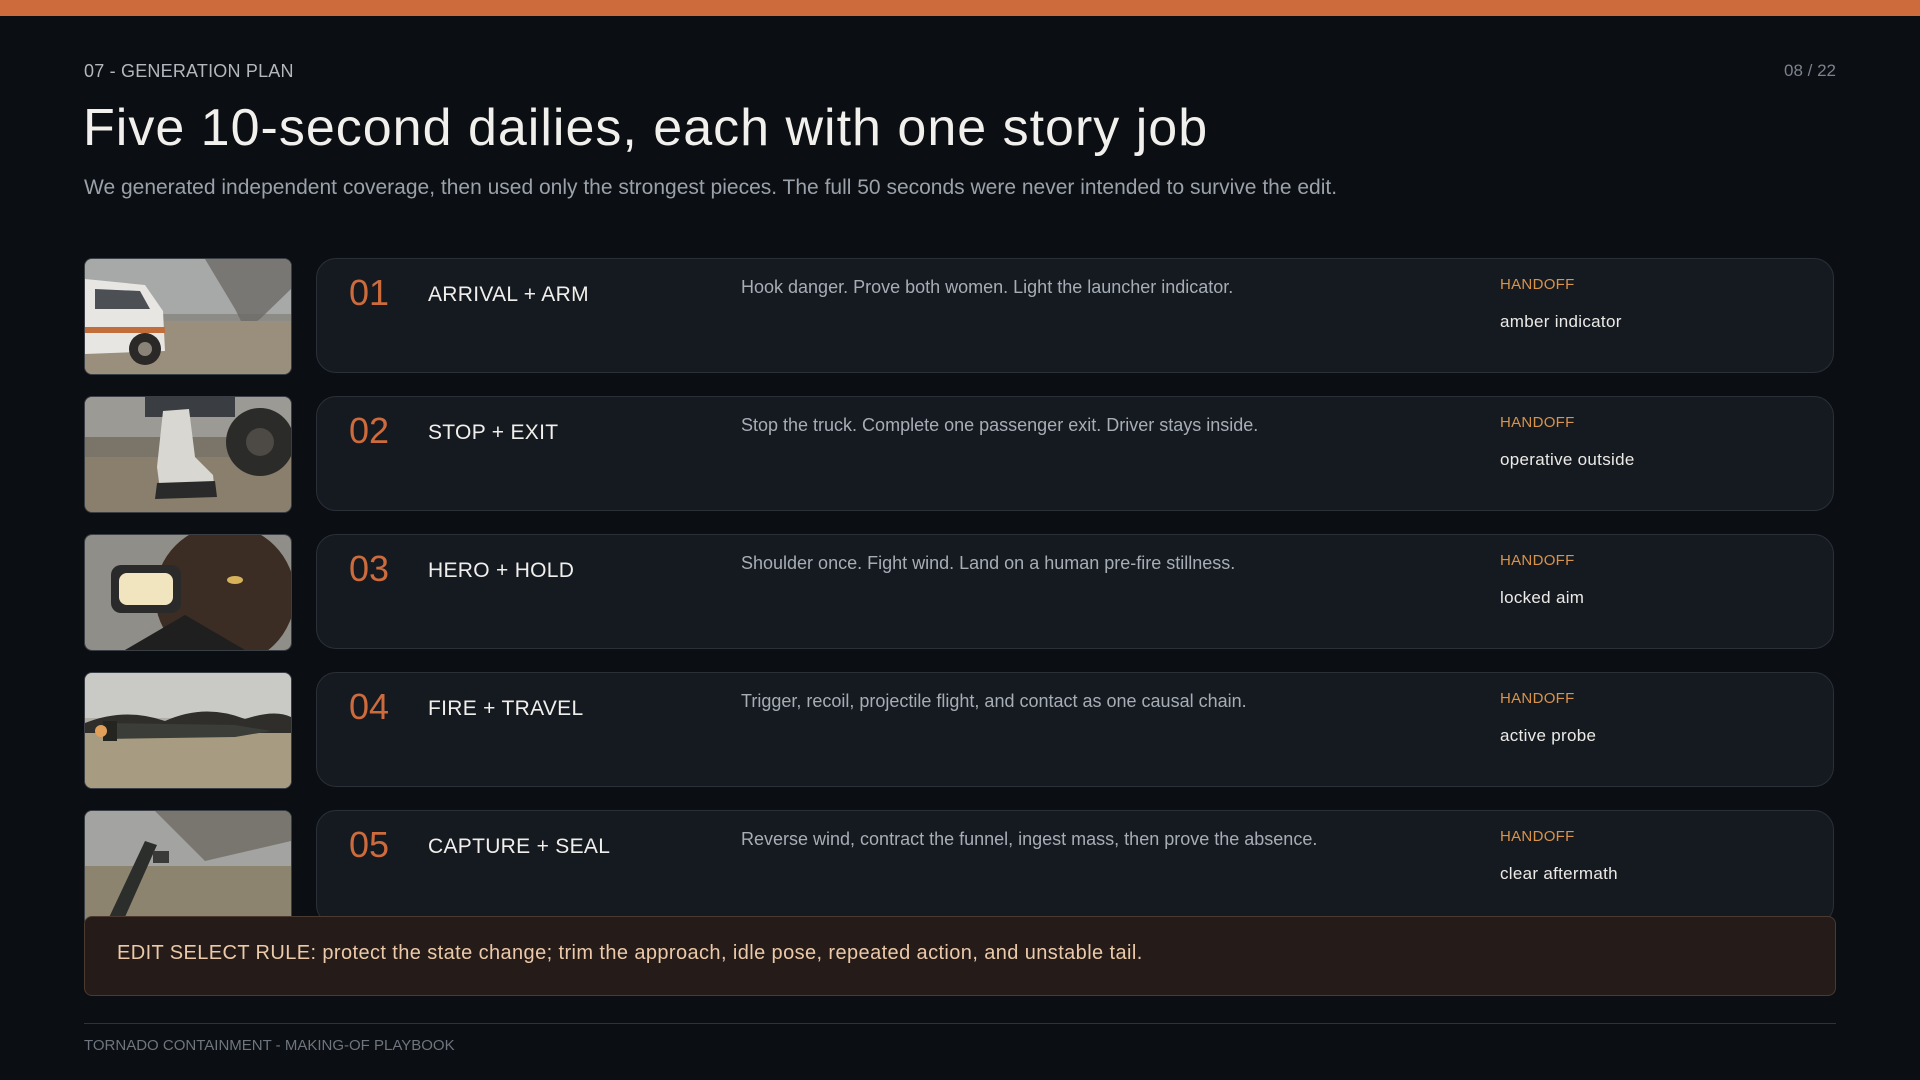 The height and width of the screenshot is (1080, 1920). Describe the element at coordinates (960, 8) in the screenshot. I see `top-accent-bar` at that location.